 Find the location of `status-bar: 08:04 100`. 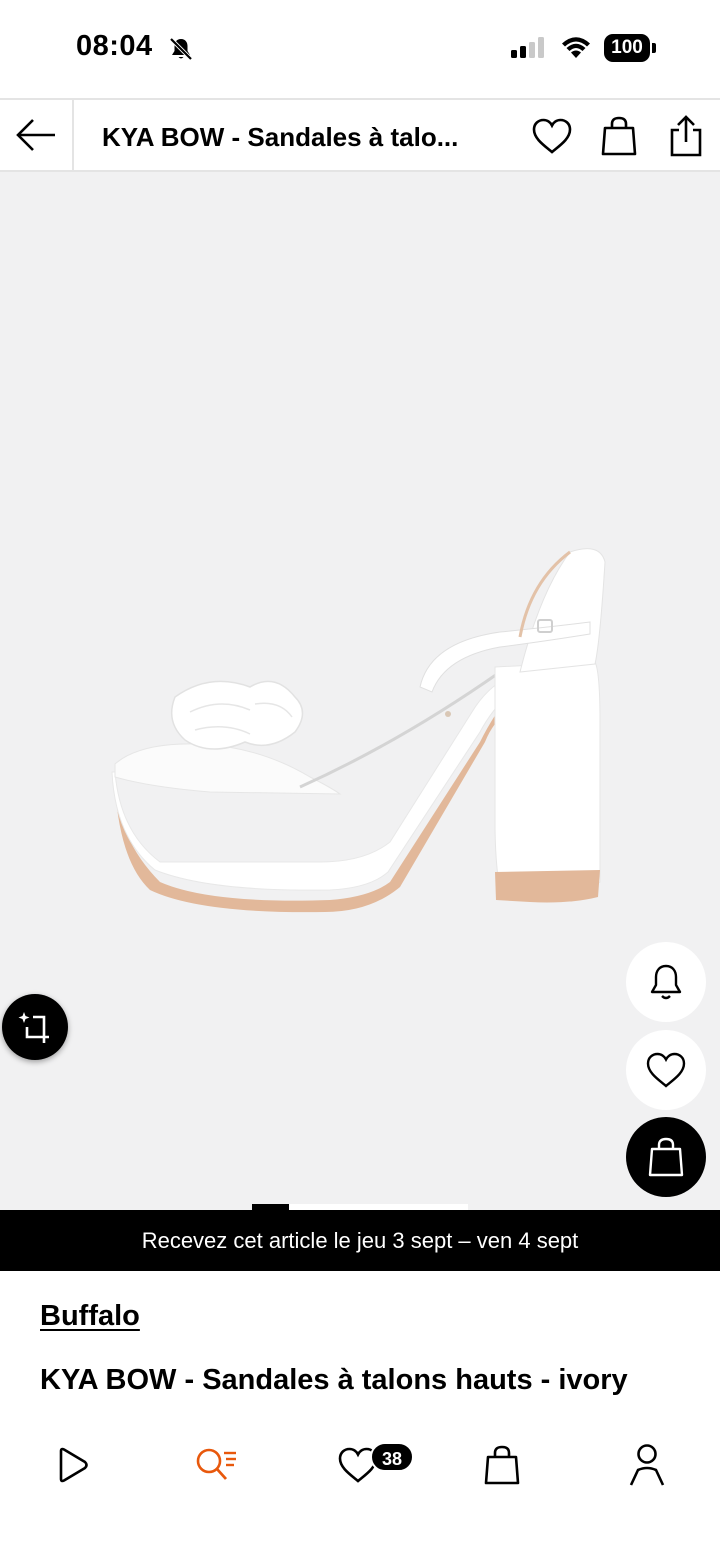

status-bar: 08:04 100 is located at coordinates (360, 49).